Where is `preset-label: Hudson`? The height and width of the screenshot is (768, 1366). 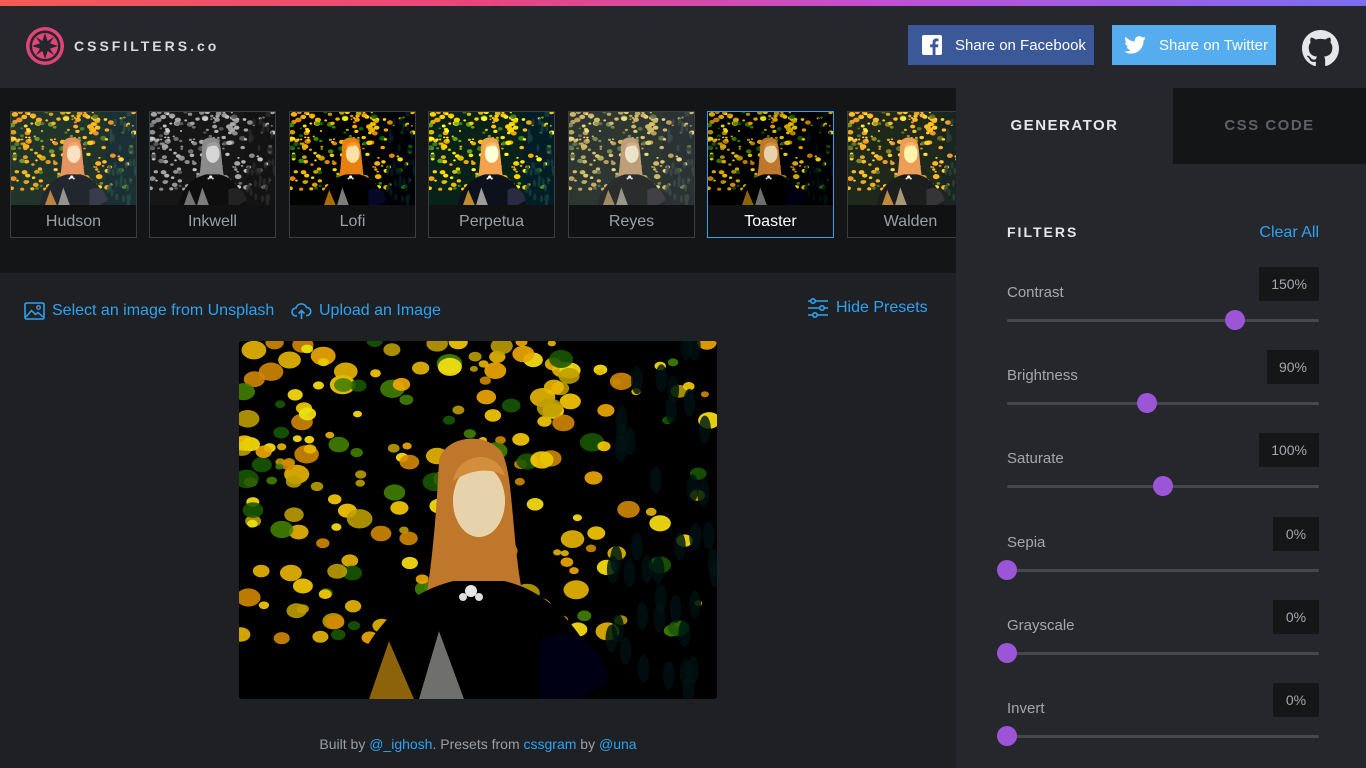
preset-label: Hudson is located at coordinates (73, 221).